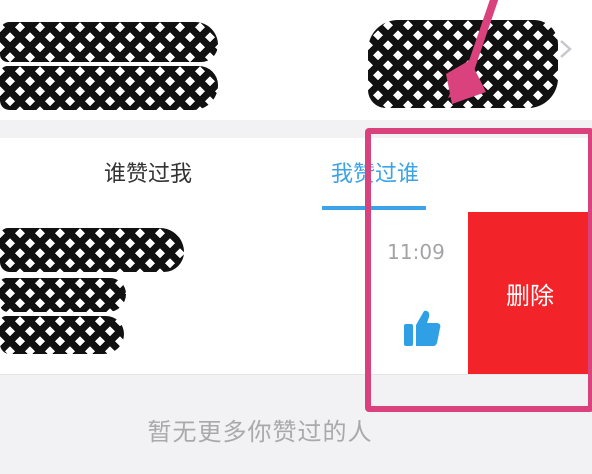  What do you see at coordinates (109, 88) in the screenshot?
I see `redacted-subtitle` at bounding box center [109, 88].